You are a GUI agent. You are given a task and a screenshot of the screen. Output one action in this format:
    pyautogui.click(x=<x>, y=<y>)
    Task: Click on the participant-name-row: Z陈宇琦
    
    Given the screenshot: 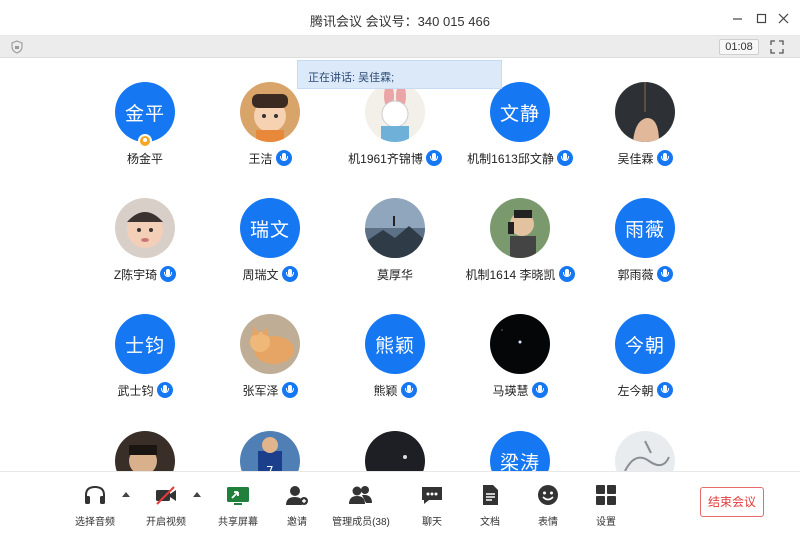 What is the action you would take?
    pyautogui.click(x=145, y=274)
    